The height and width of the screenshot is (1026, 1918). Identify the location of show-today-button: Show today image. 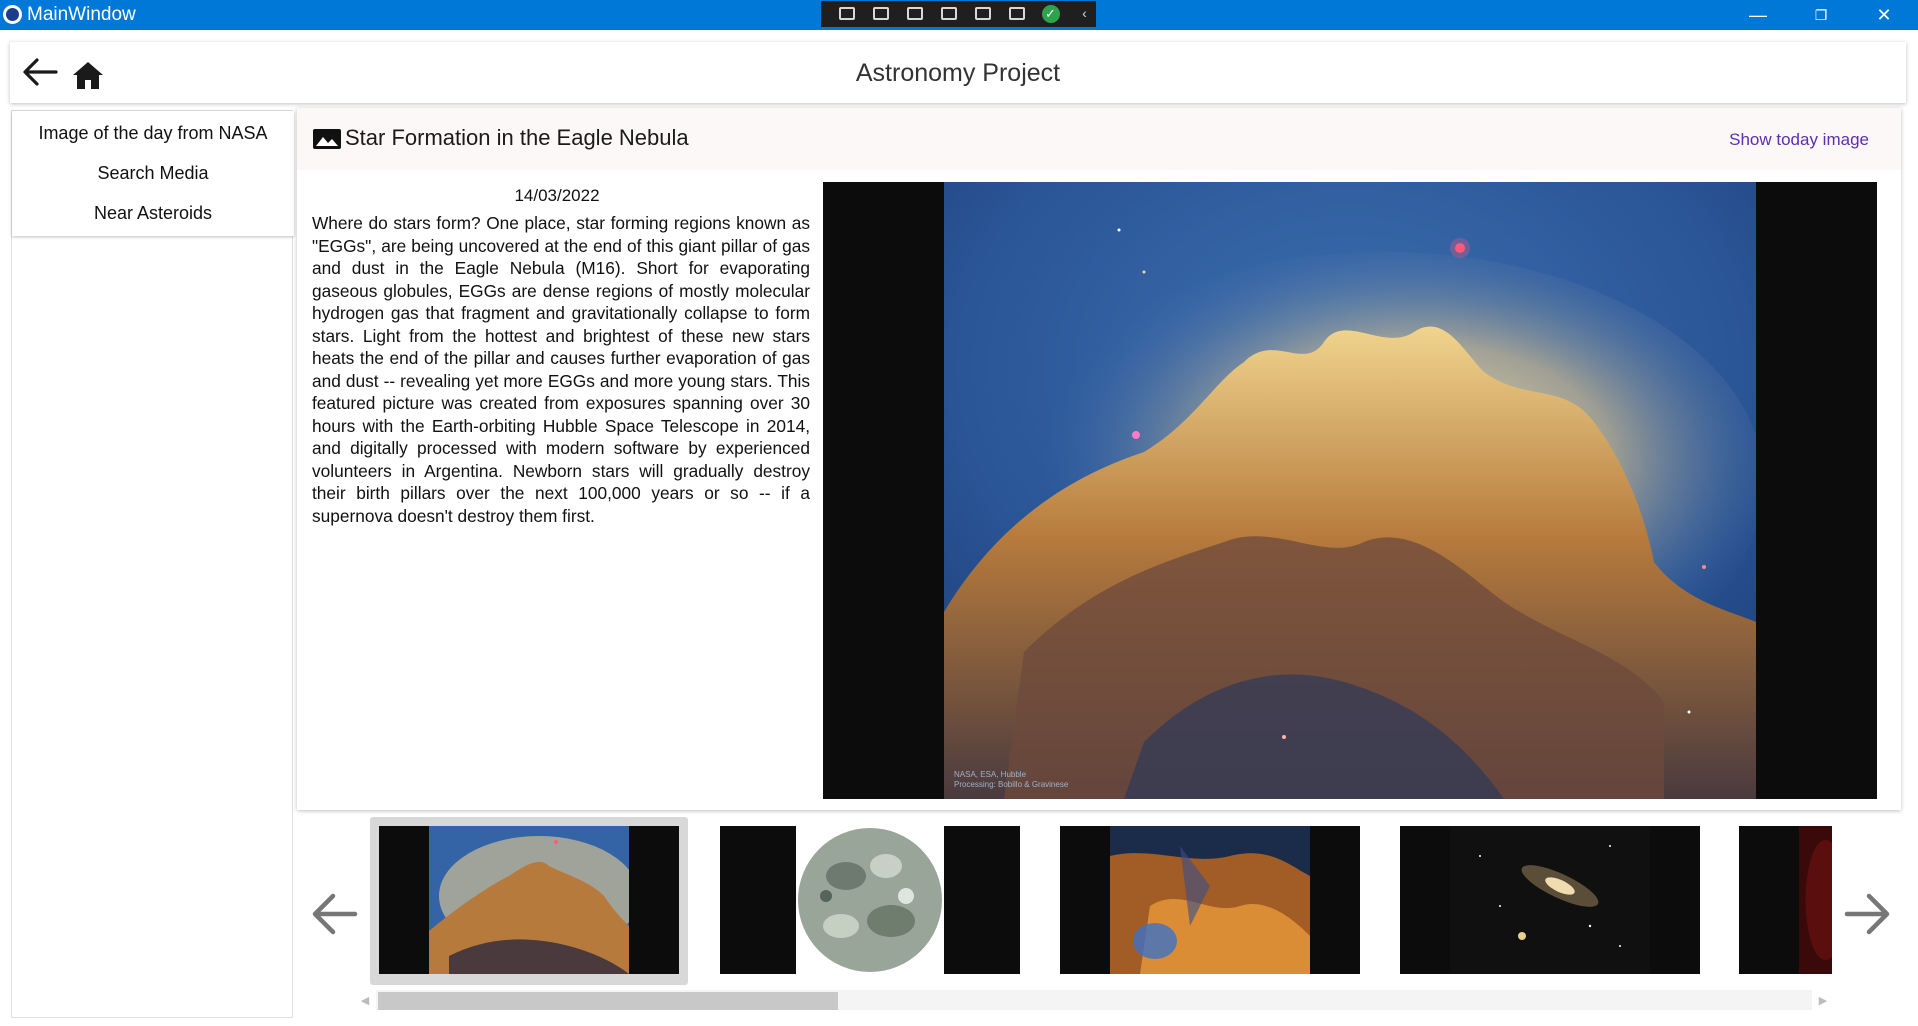
(1799, 140).